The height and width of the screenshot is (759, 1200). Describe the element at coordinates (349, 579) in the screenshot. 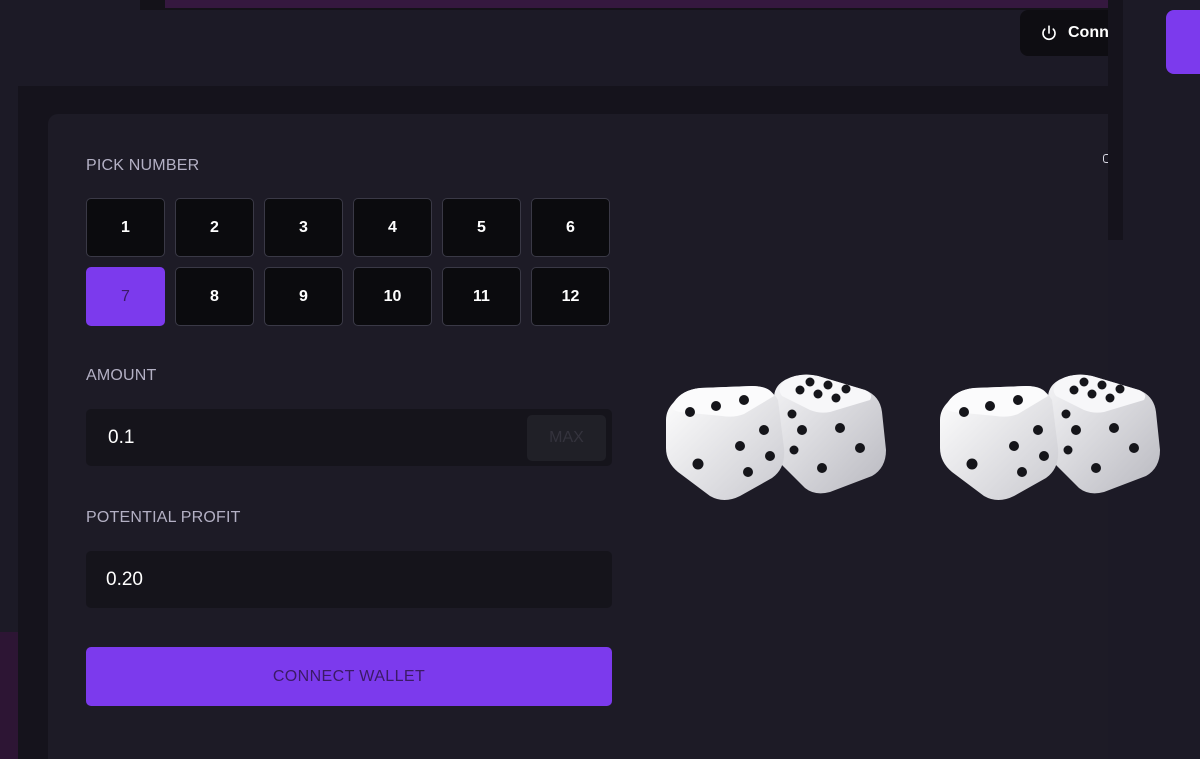

I see `potential-profit-field: 0.20` at that location.